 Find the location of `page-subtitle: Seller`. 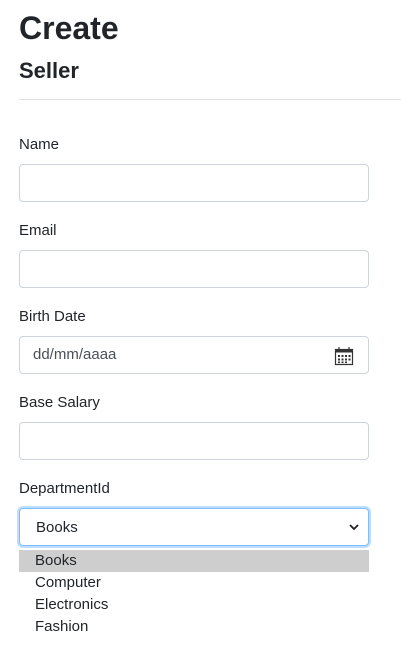

page-subtitle: Seller is located at coordinates (49, 70).